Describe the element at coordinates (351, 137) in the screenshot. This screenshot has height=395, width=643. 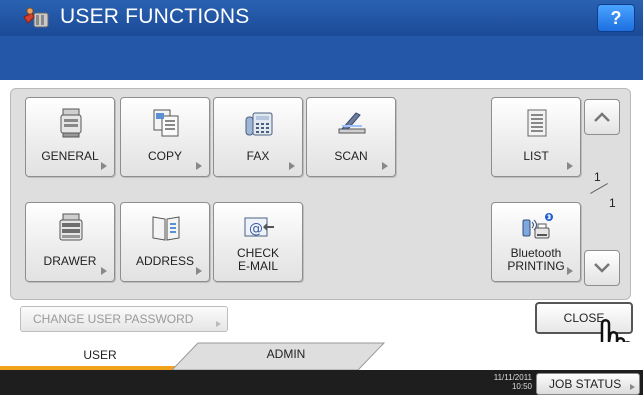
I see `scan-button: SCAN` at that location.